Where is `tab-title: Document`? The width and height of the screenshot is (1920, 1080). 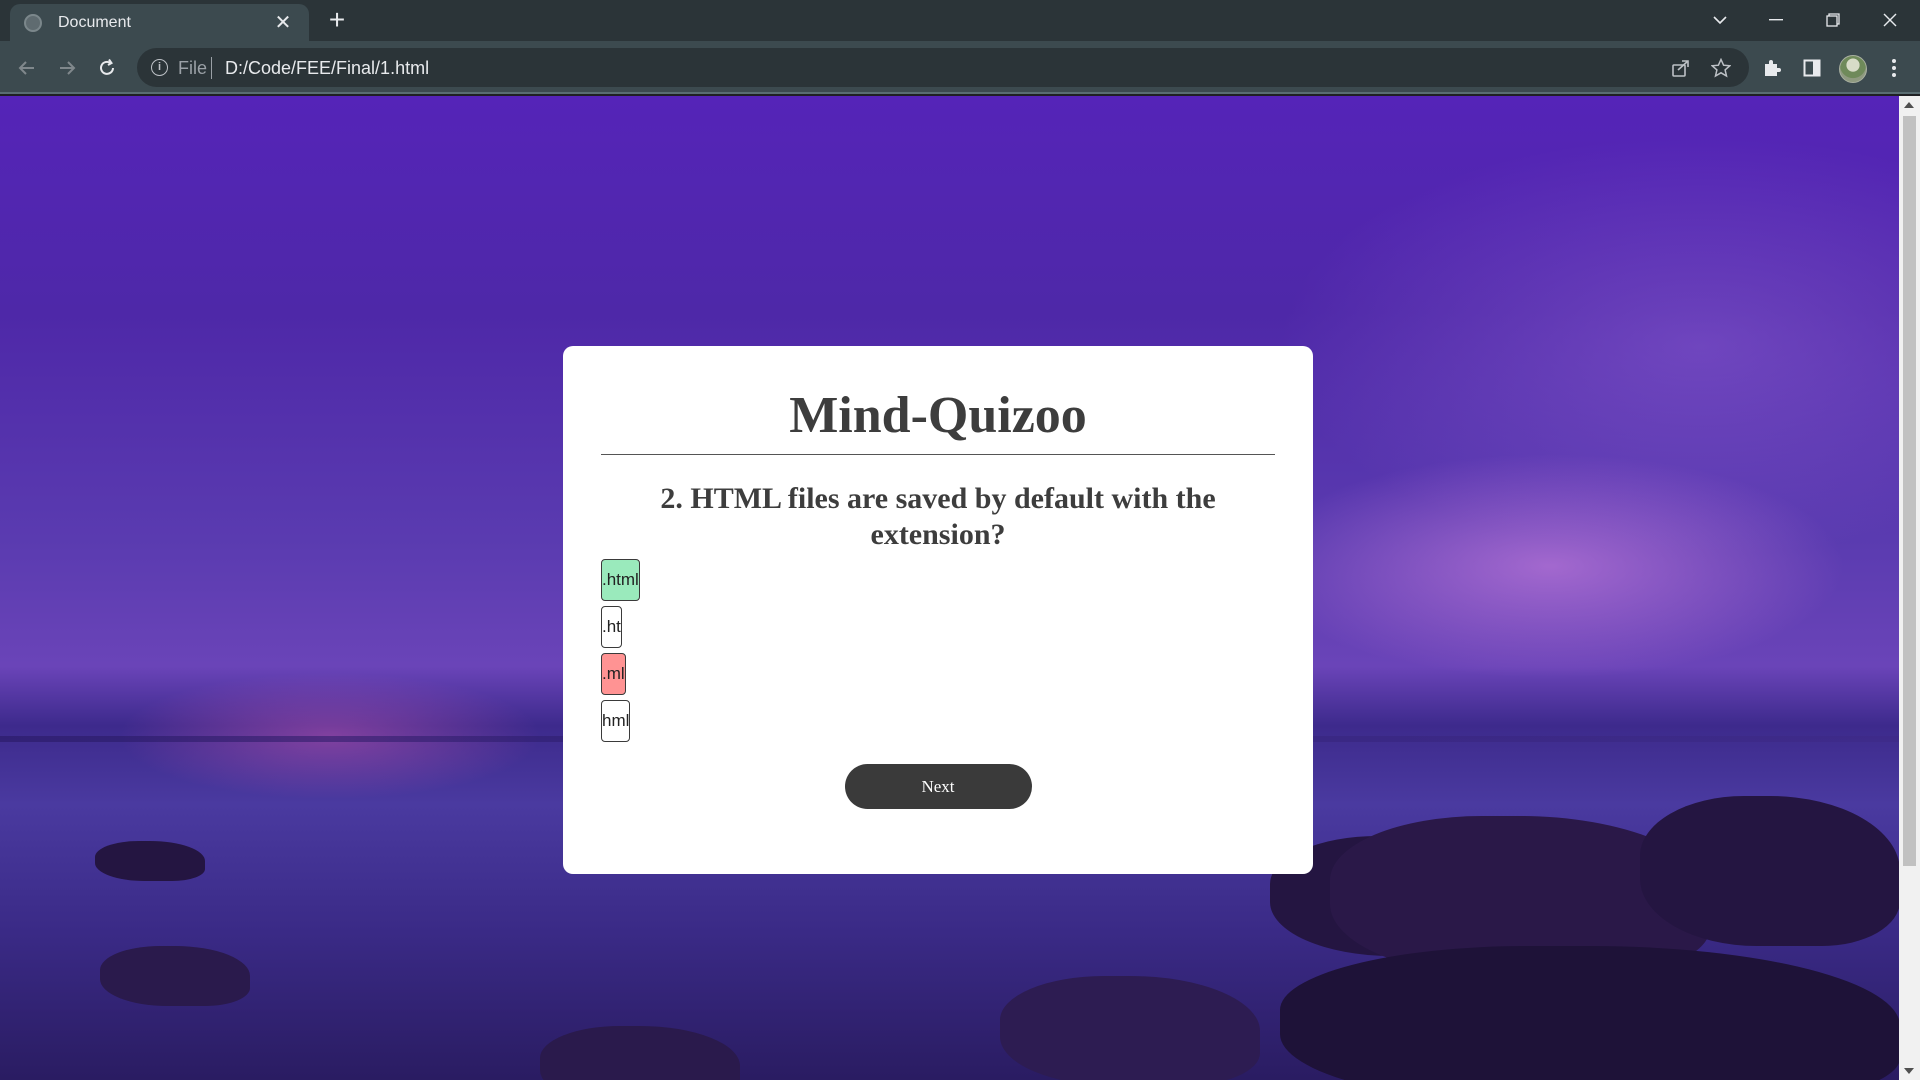
tab-title: Document is located at coordinates (94, 22).